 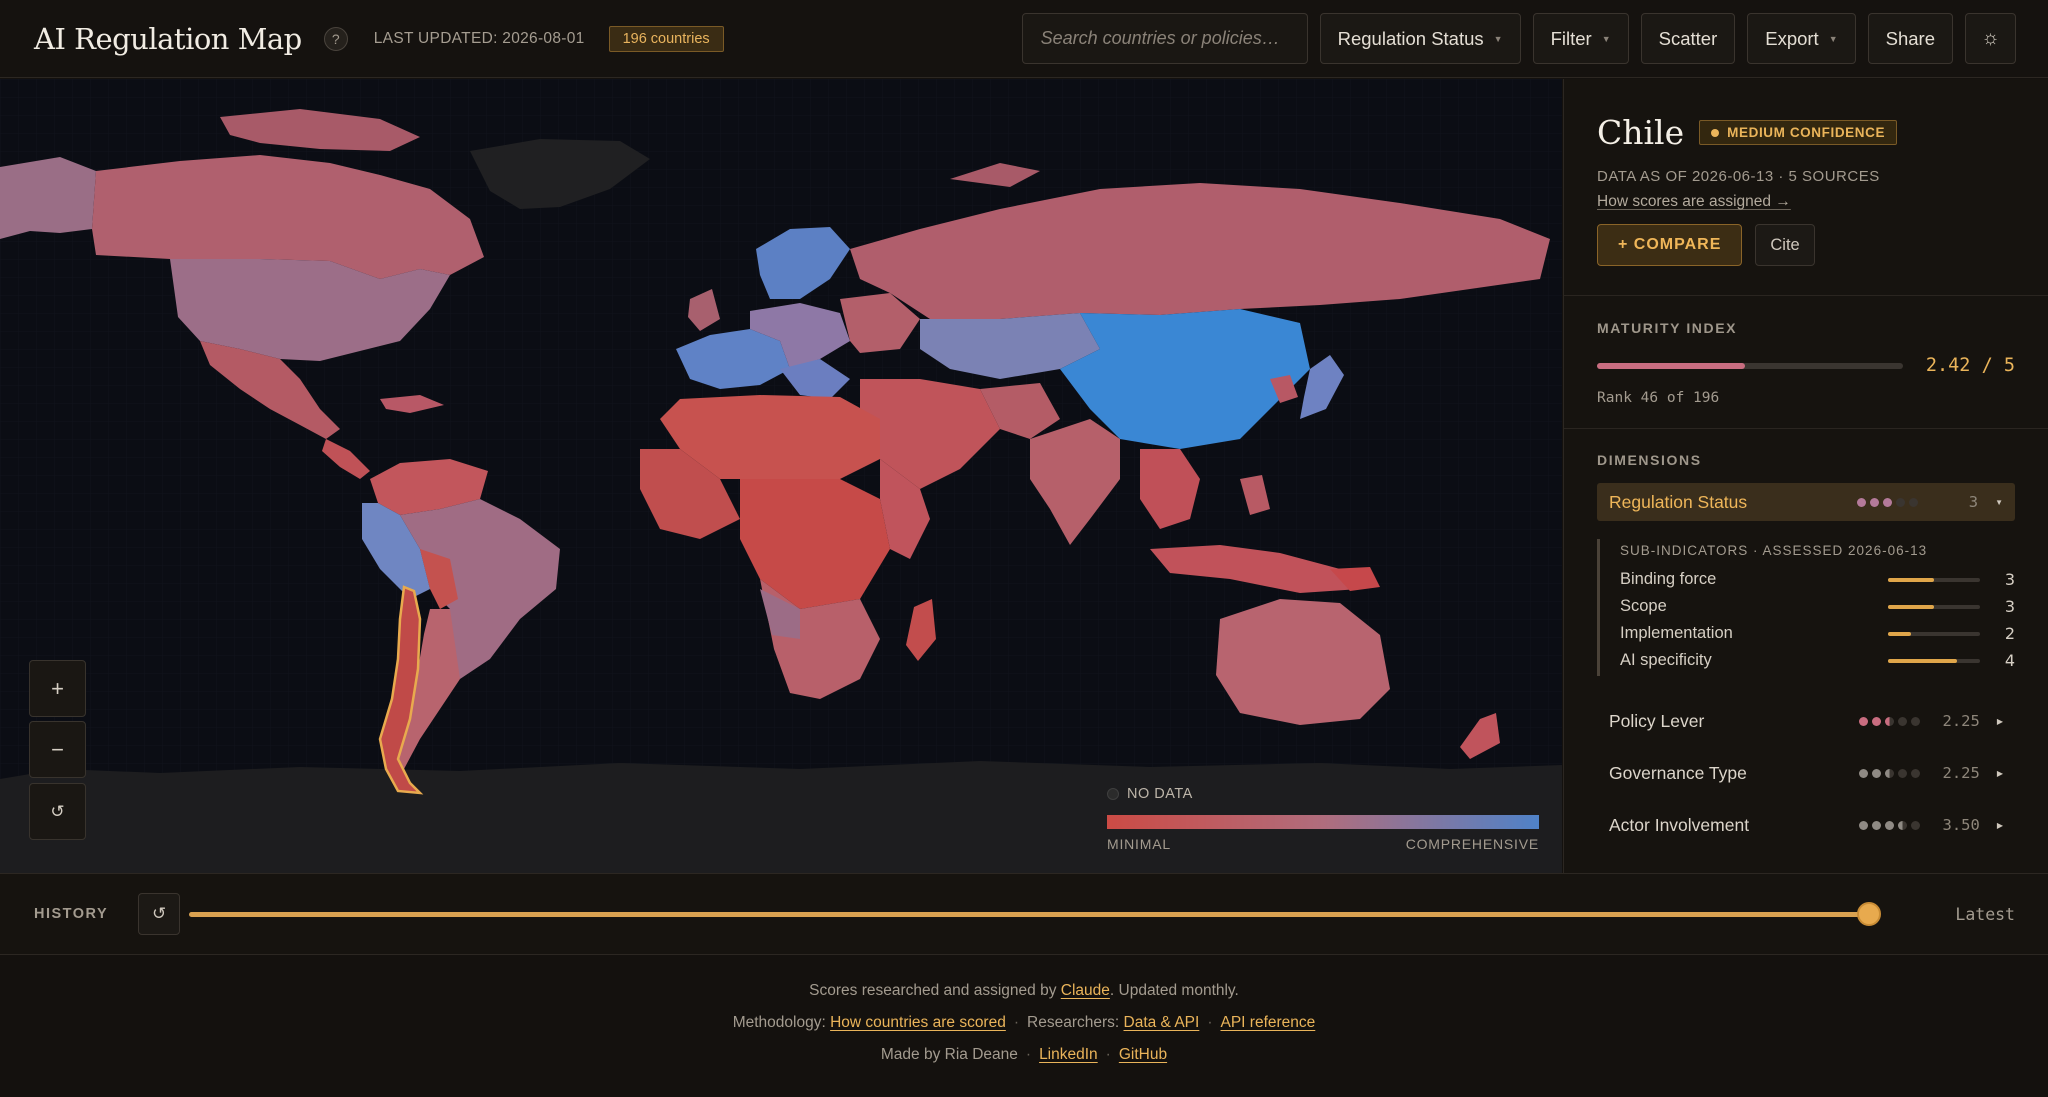 What do you see at coordinates (1571, 38) in the screenshot?
I see `filter-label: Filter` at bounding box center [1571, 38].